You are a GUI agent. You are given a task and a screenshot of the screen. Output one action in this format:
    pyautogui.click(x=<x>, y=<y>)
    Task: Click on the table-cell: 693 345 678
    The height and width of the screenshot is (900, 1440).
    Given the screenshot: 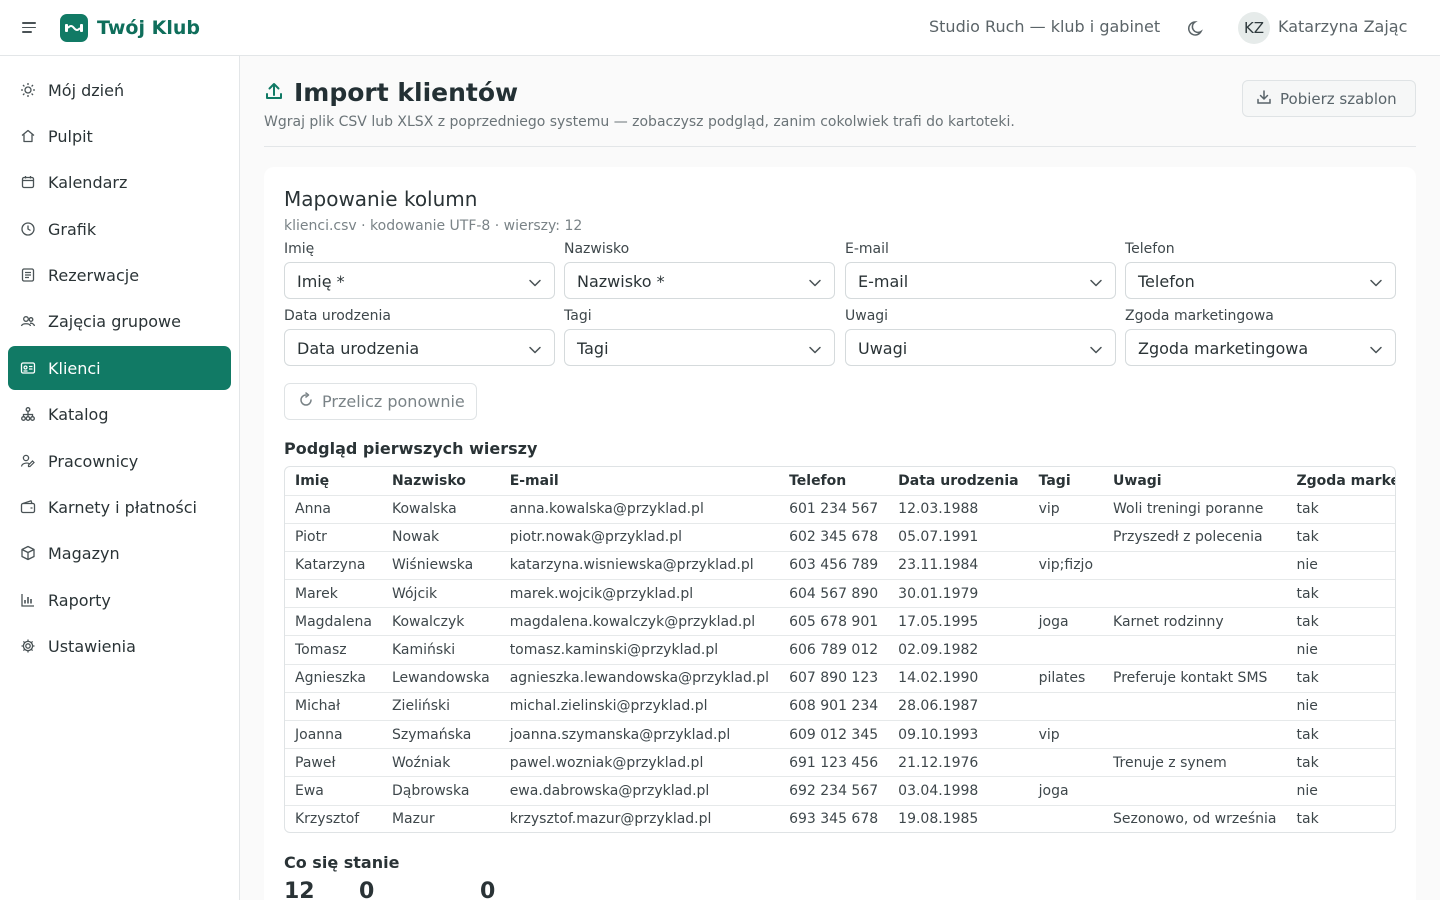 What is the action you would take?
    pyautogui.click(x=834, y=818)
    